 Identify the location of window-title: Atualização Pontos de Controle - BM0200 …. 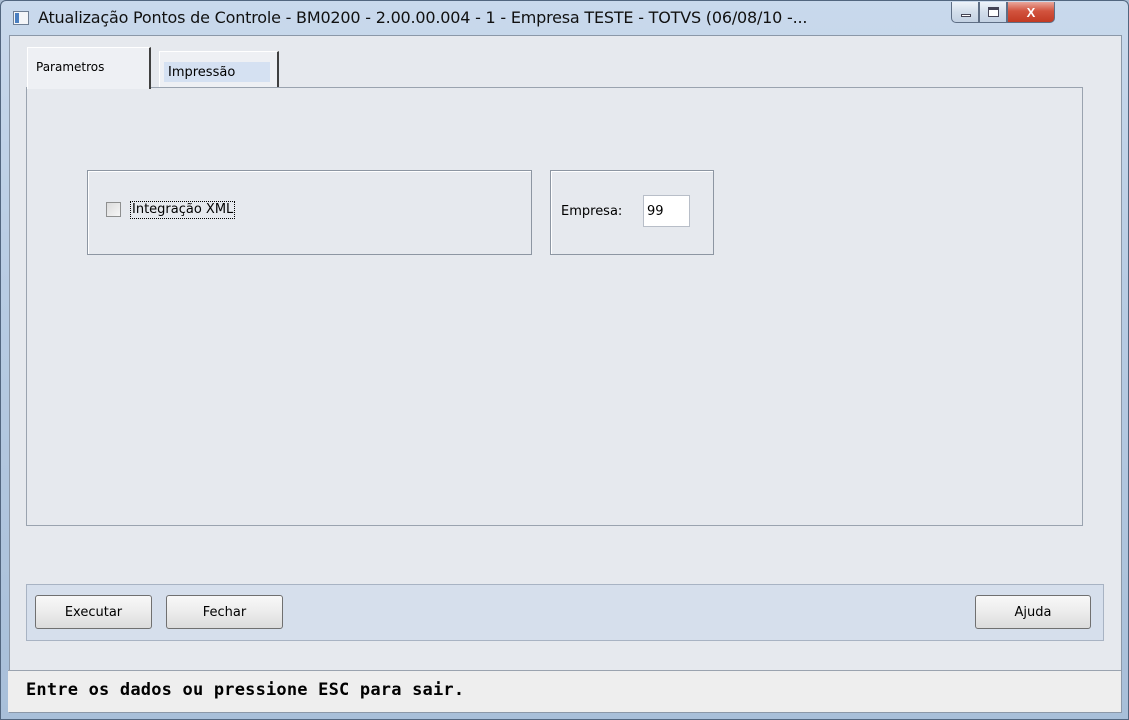
(423, 17).